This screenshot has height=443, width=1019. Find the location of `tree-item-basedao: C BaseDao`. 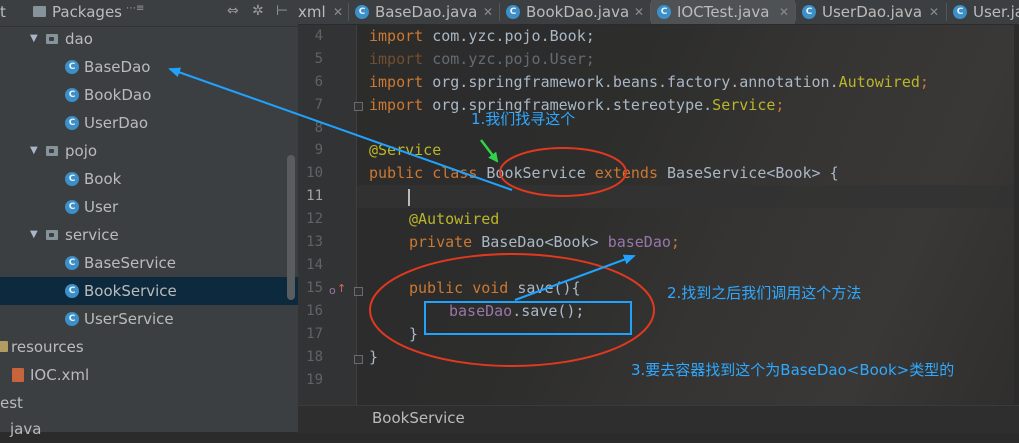

tree-item-basedao: C BaseDao is located at coordinates (149, 67).